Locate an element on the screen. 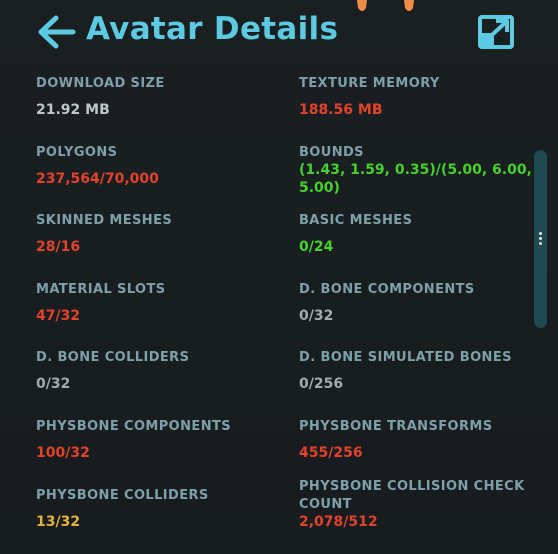 The height and width of the screenshot is (554, 558). physbone-components-label: PHYSBONE COMPONENTS is located at coordinates (134, 426).